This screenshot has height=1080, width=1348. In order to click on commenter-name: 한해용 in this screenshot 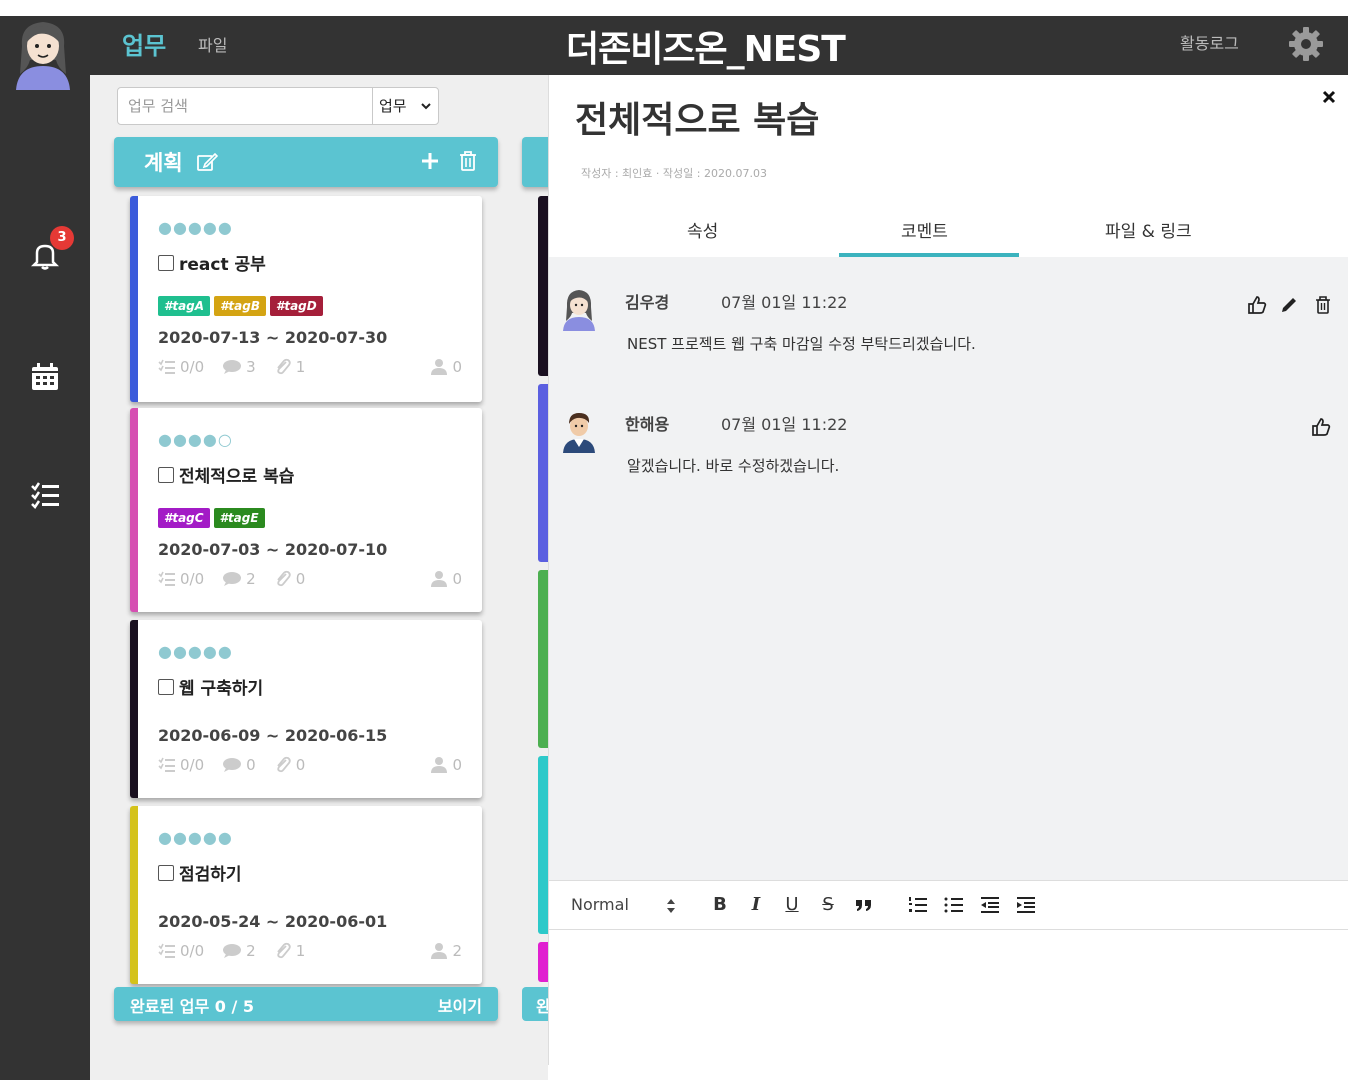, I will do `click(647, 424)`.